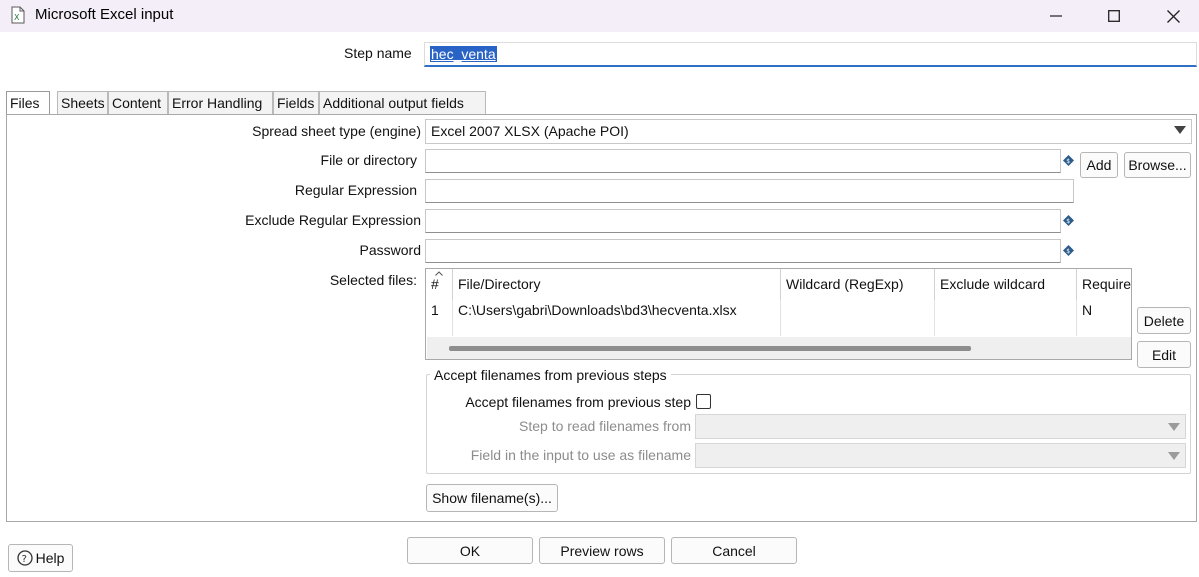 The width and height of the screenshot is (1199, 577). What do you see at coordinates (336, 131) in the screenshot?
I see `spreadsheet-type-label: Spread sheet type (engine)` at bounding box center [336, 131].